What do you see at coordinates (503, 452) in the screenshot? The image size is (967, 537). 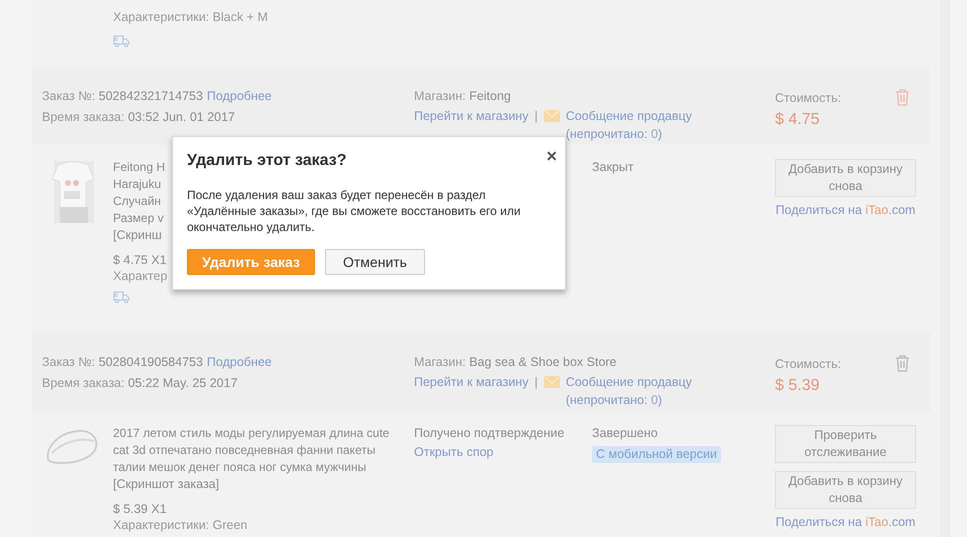 I see `dispute-link: Открыть спор` at bounding box center [503, 452].